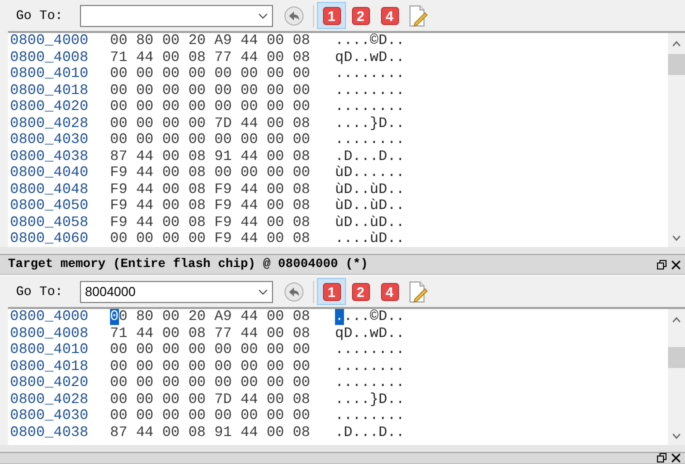  Describe the element at coordinates (176, 15) in the screenshot. I see `go-to-combobox` at that location.